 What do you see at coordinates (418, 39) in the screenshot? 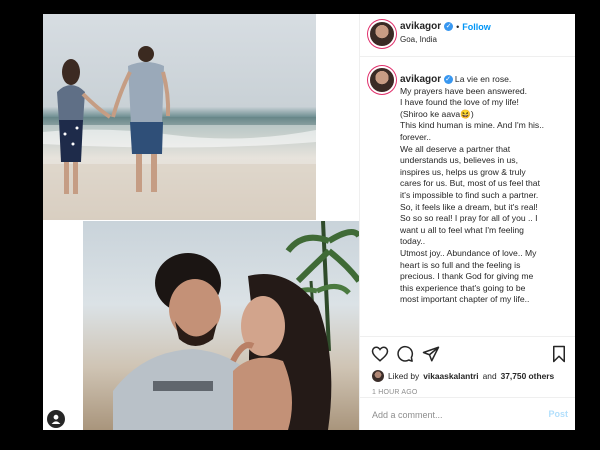
I see `post-location: Goa, India` at bounding box center [418, 39].